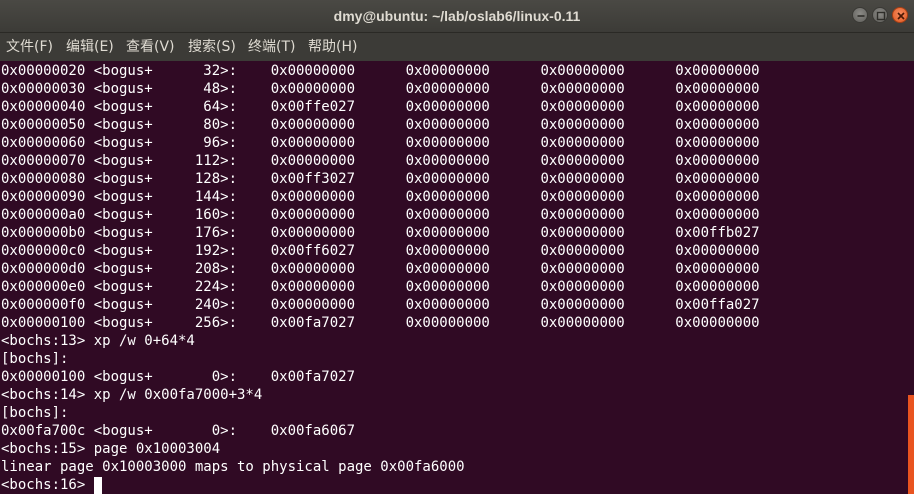  Describe the element at coordinates (454, 485) in the screenshot. I see `terminal-prompt-line: <bochs:16>` at that location.